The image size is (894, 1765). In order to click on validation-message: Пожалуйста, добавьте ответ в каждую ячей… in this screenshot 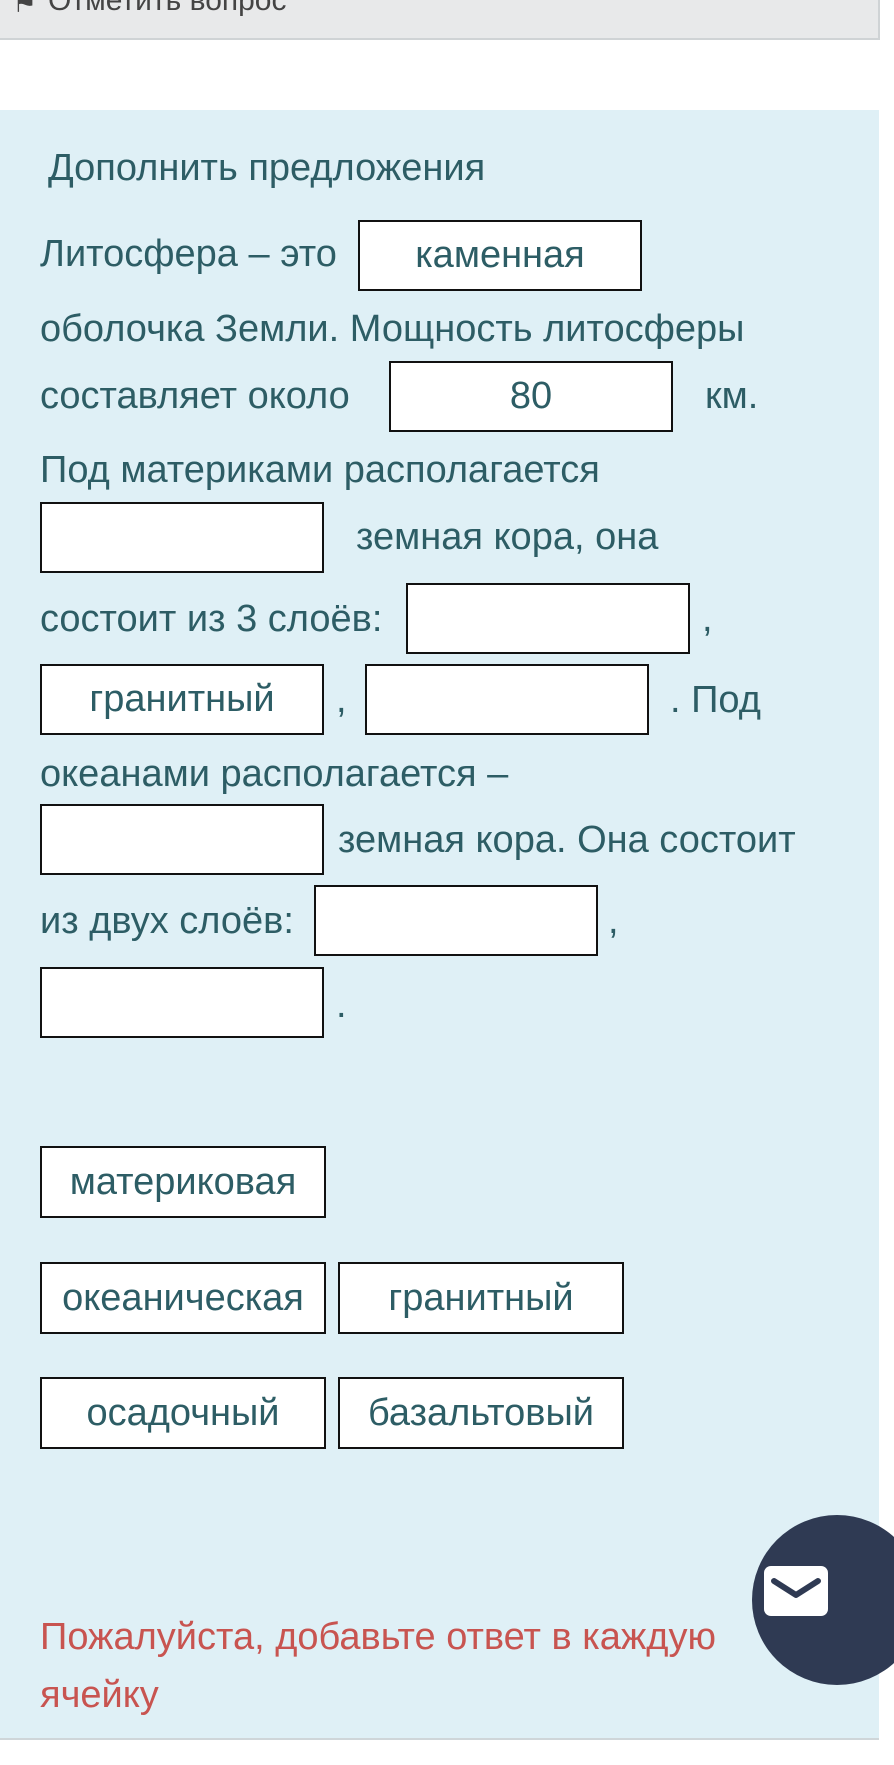, I will do `click(378, 1666)`.